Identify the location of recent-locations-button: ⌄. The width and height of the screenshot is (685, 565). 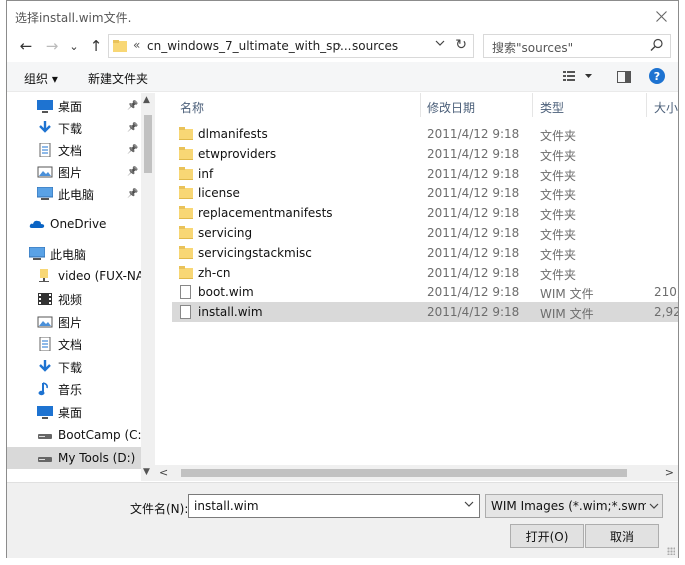
(74, 46).